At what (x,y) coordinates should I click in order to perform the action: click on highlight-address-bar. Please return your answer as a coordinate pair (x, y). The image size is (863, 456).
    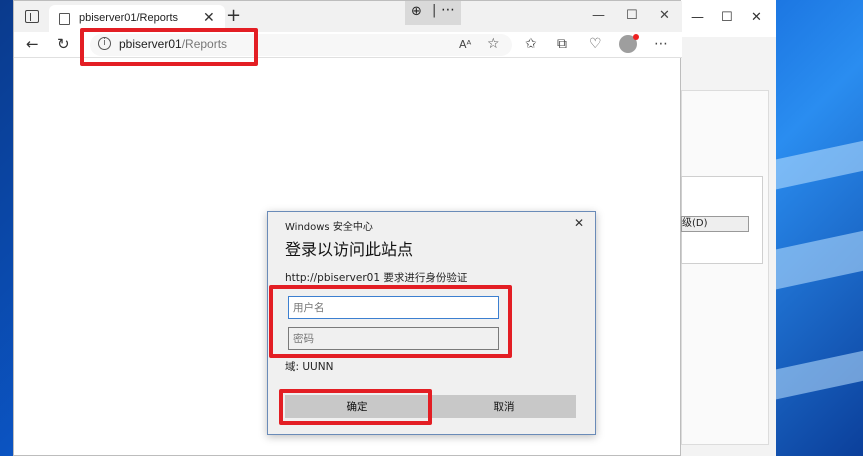
    Looking at the image, I should click on (169, 47).